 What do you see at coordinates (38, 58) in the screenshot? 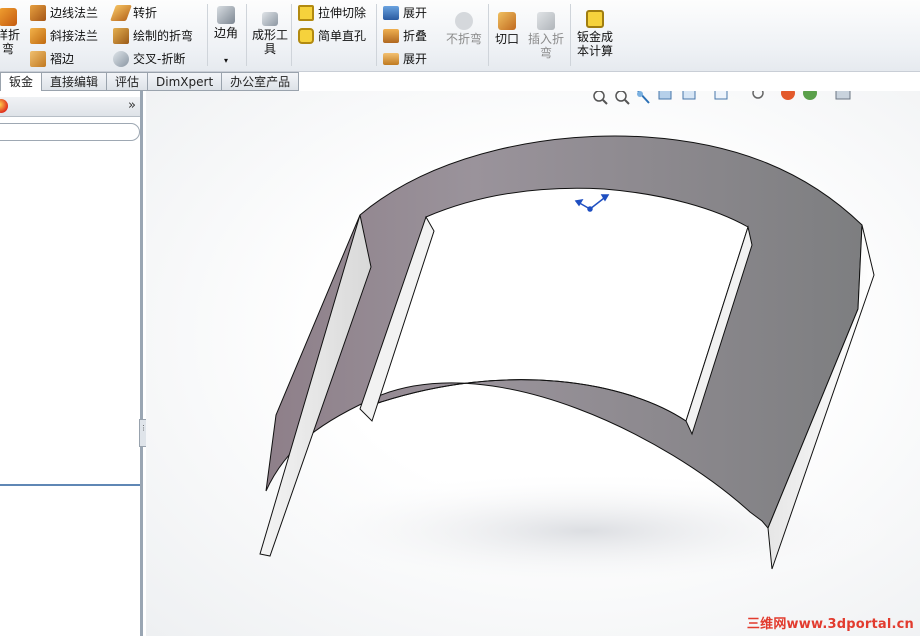
I see `hem-icon` at bounding box center [38, 58].